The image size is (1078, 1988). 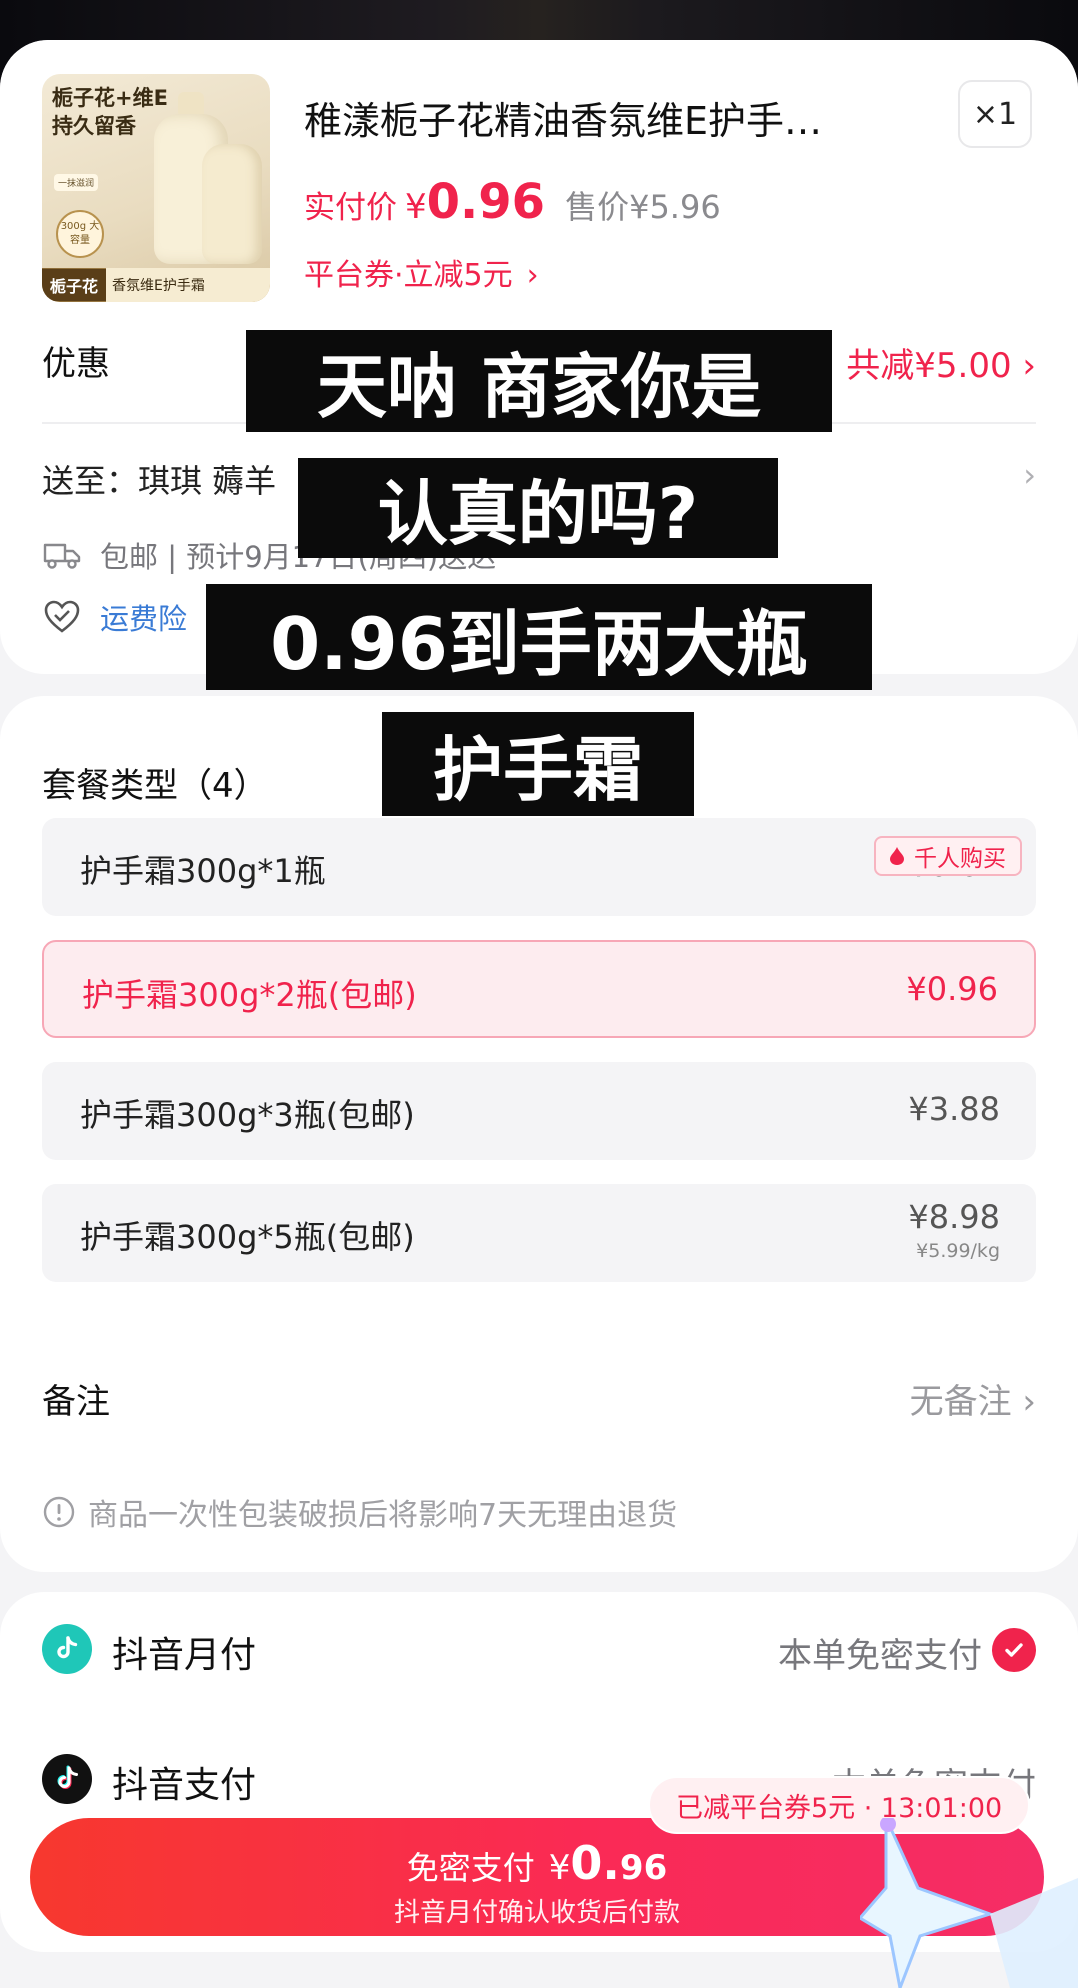 What do you see at coordinates (62, 556) in the screenshot?
I see `truck-icon` at bounding box center [62, 556].